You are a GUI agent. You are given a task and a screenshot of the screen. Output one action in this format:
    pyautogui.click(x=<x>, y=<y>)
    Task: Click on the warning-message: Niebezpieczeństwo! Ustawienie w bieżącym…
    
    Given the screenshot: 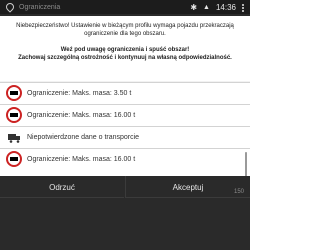 What is the action you would take?
    pyautogui.click(x=125, y=30)
    